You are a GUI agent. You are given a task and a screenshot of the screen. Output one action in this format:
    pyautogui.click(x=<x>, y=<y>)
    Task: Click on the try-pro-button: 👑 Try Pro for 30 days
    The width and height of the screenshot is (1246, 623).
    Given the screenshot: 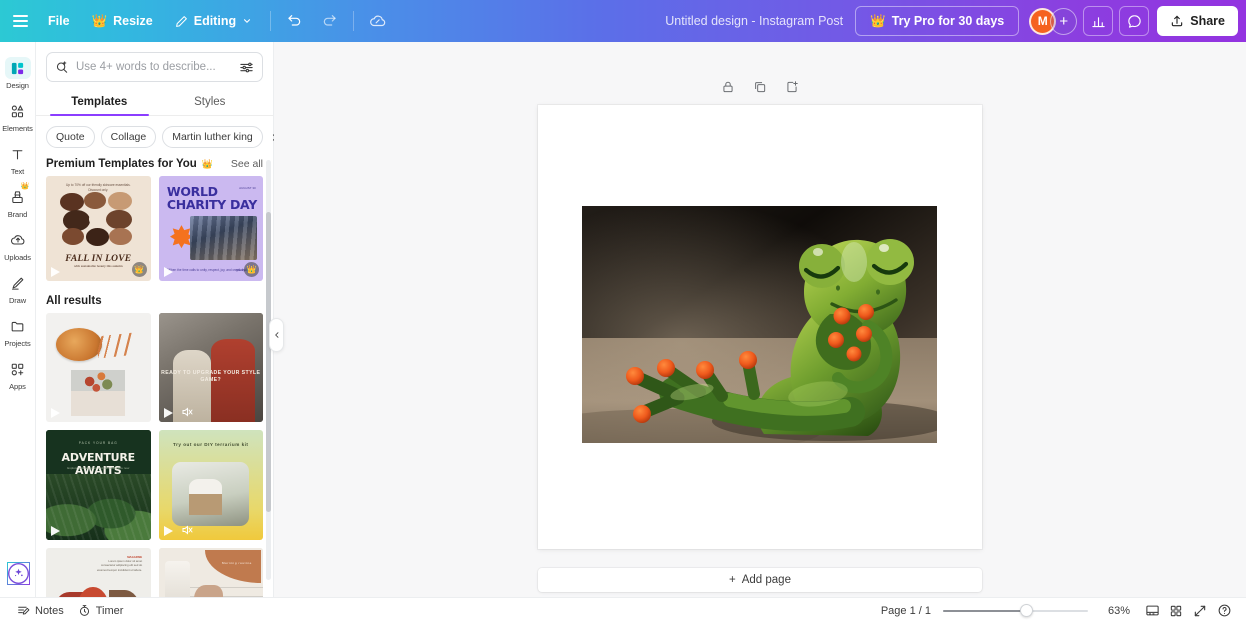 What is the action you would take?
    pyautogui.click(x=937, y=21)
    